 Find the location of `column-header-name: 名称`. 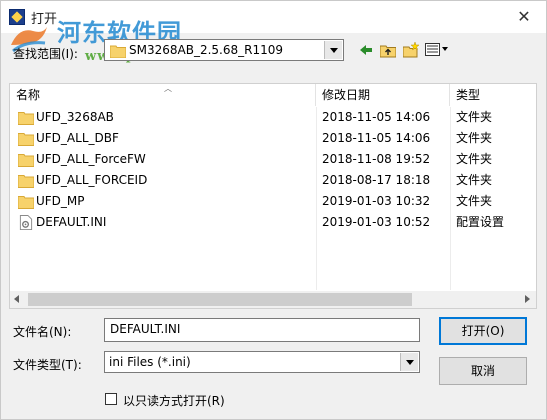

column-header-name: 名称 is located at coordinates (163, 95).